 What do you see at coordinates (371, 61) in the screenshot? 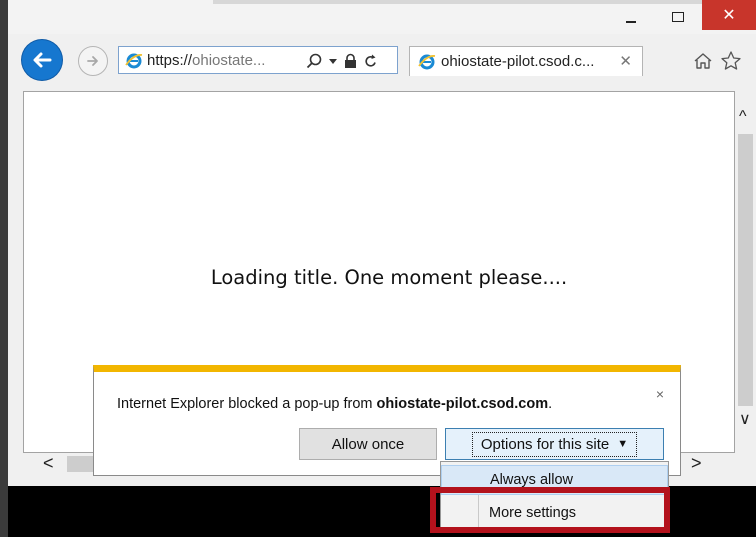
I see `refresh-icon` at bounding box center [371, 61].